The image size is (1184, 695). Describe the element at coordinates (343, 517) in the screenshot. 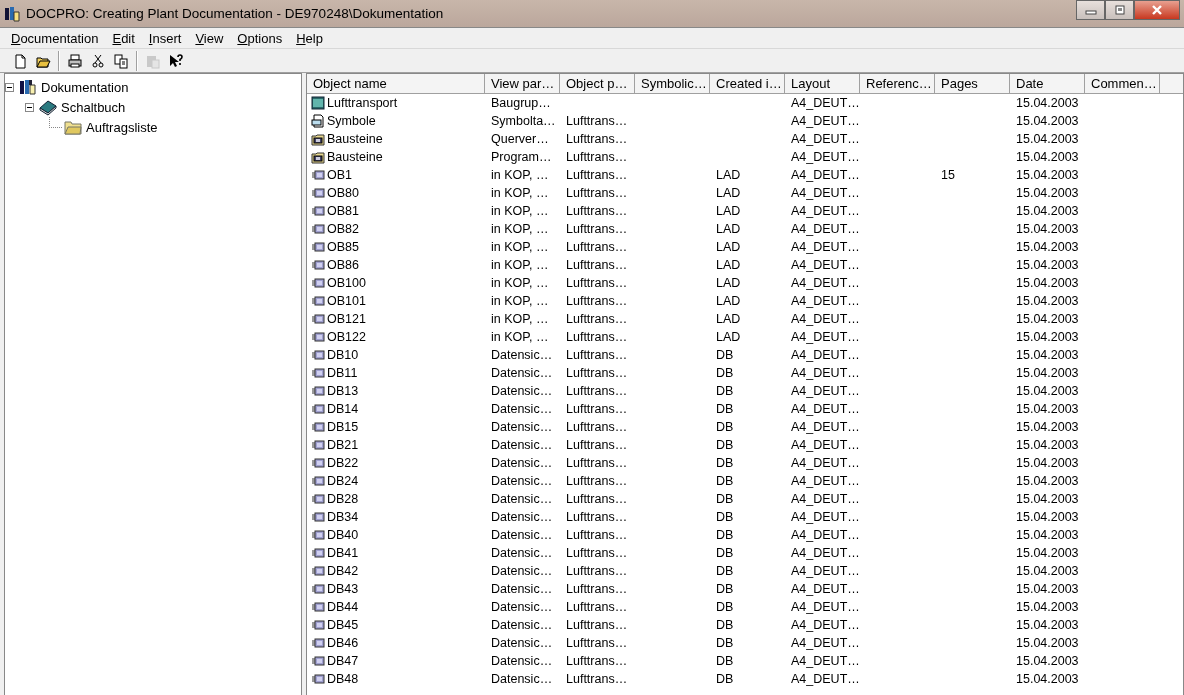

I see `object-name: DB34` at that location.